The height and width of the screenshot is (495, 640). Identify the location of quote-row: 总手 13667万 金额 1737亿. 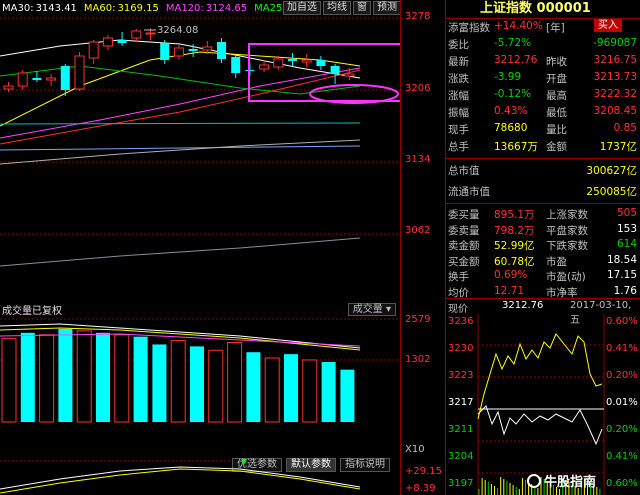
(543, 145).